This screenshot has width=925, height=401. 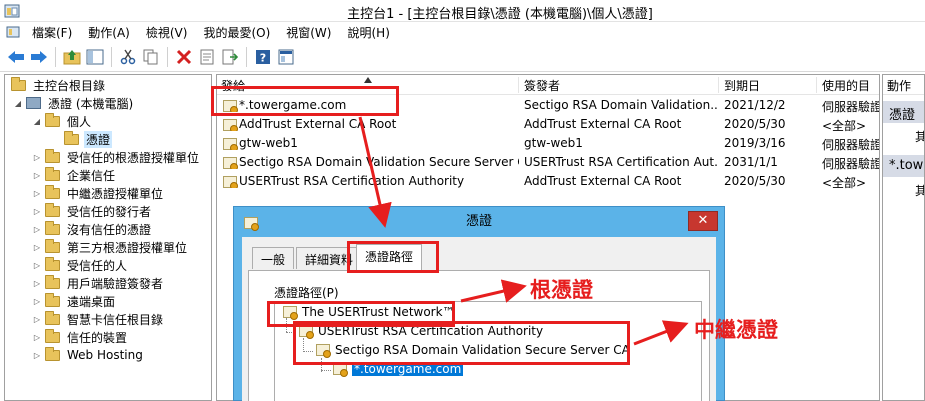 What do you see at coordinates (755, 143) in the screenshot?
I see `cell-expiration: 2019/3/16` at bounding box center [755, 143].